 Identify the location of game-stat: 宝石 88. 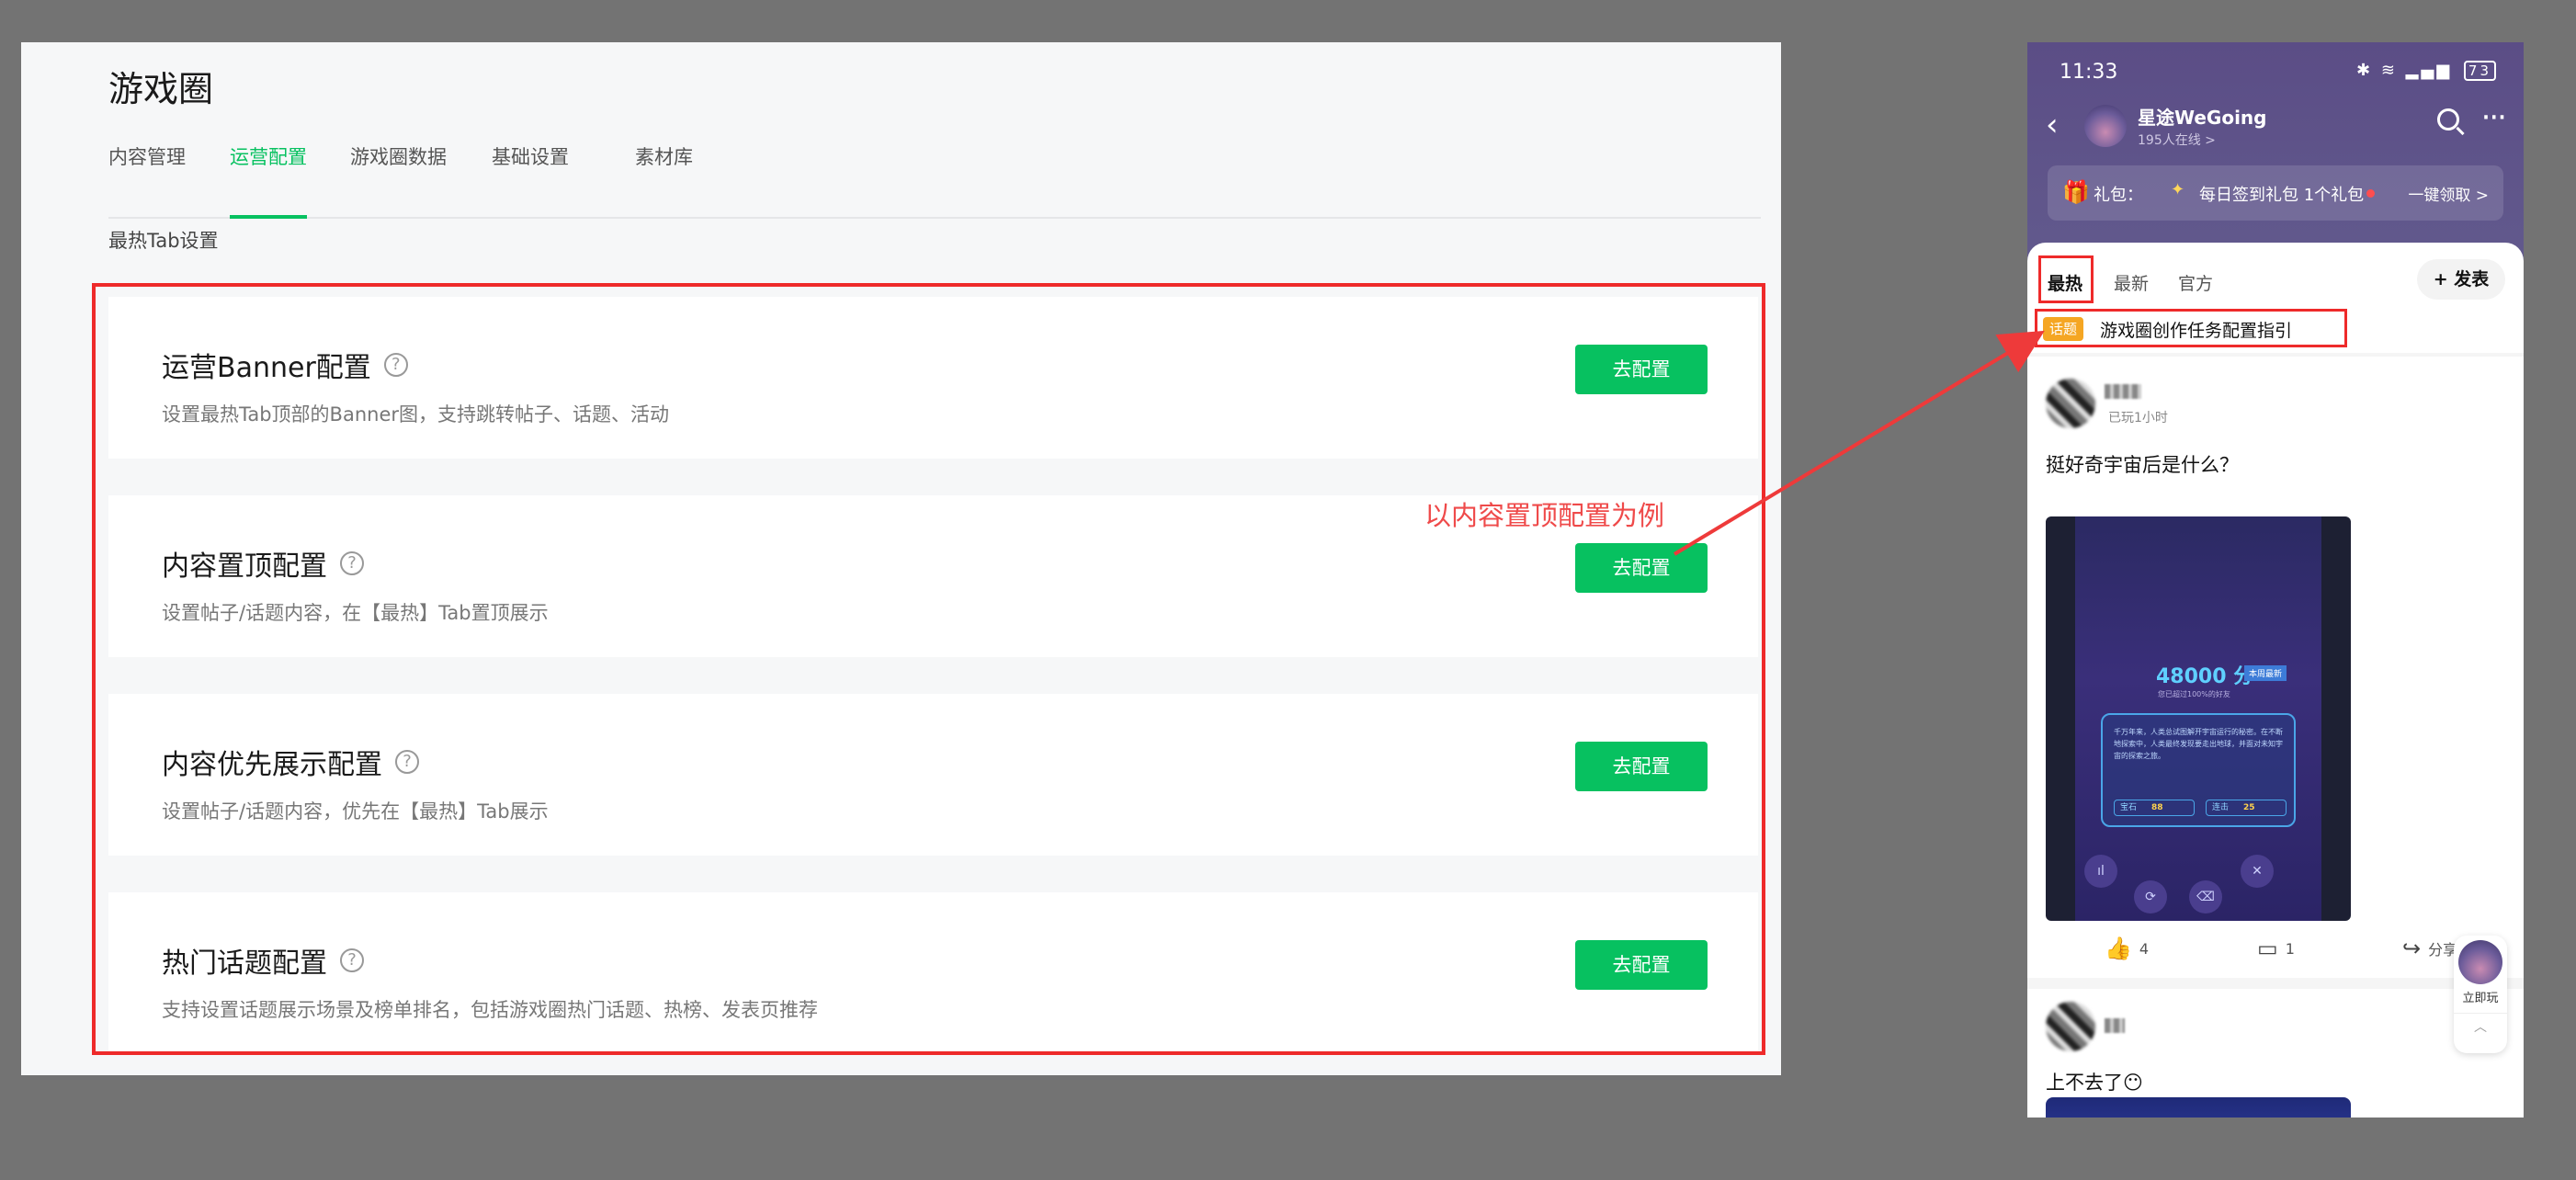
(2155, 808).